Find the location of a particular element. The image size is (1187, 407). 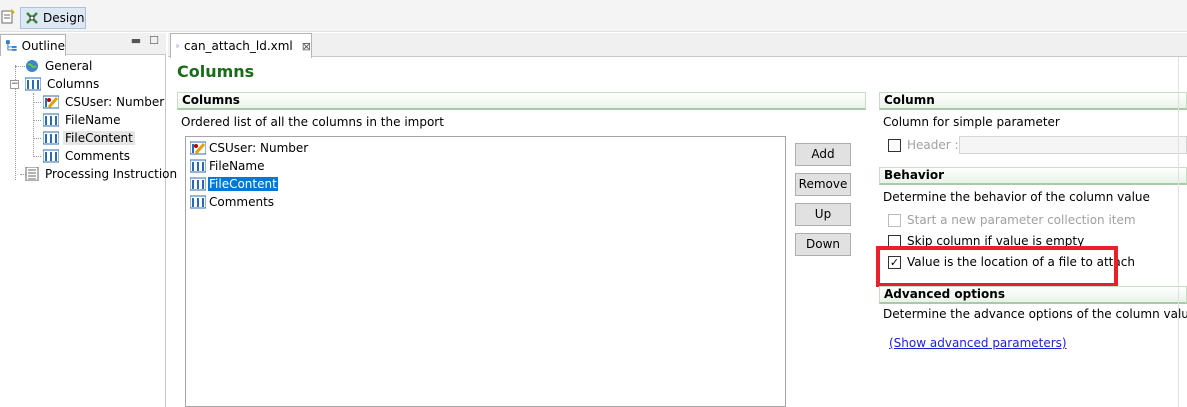

header-label: Header : is located at coordinates (933, 145).